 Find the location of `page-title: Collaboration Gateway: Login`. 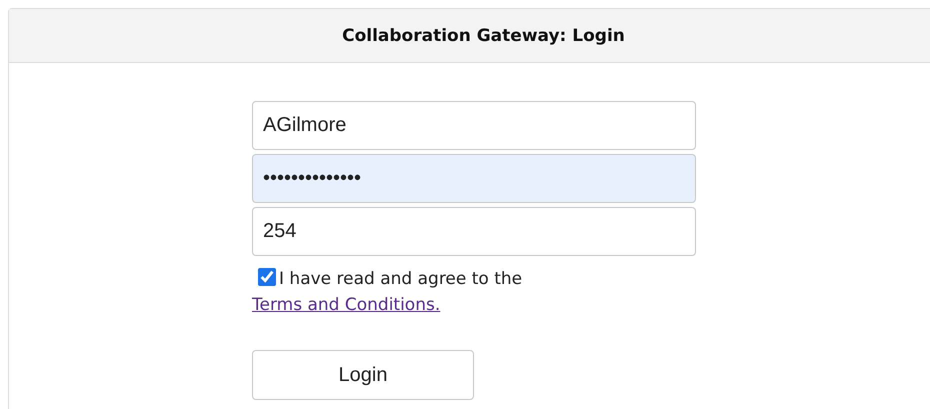

page-title: Collaboration Gateway: Login is located at coordinates (483, 36).